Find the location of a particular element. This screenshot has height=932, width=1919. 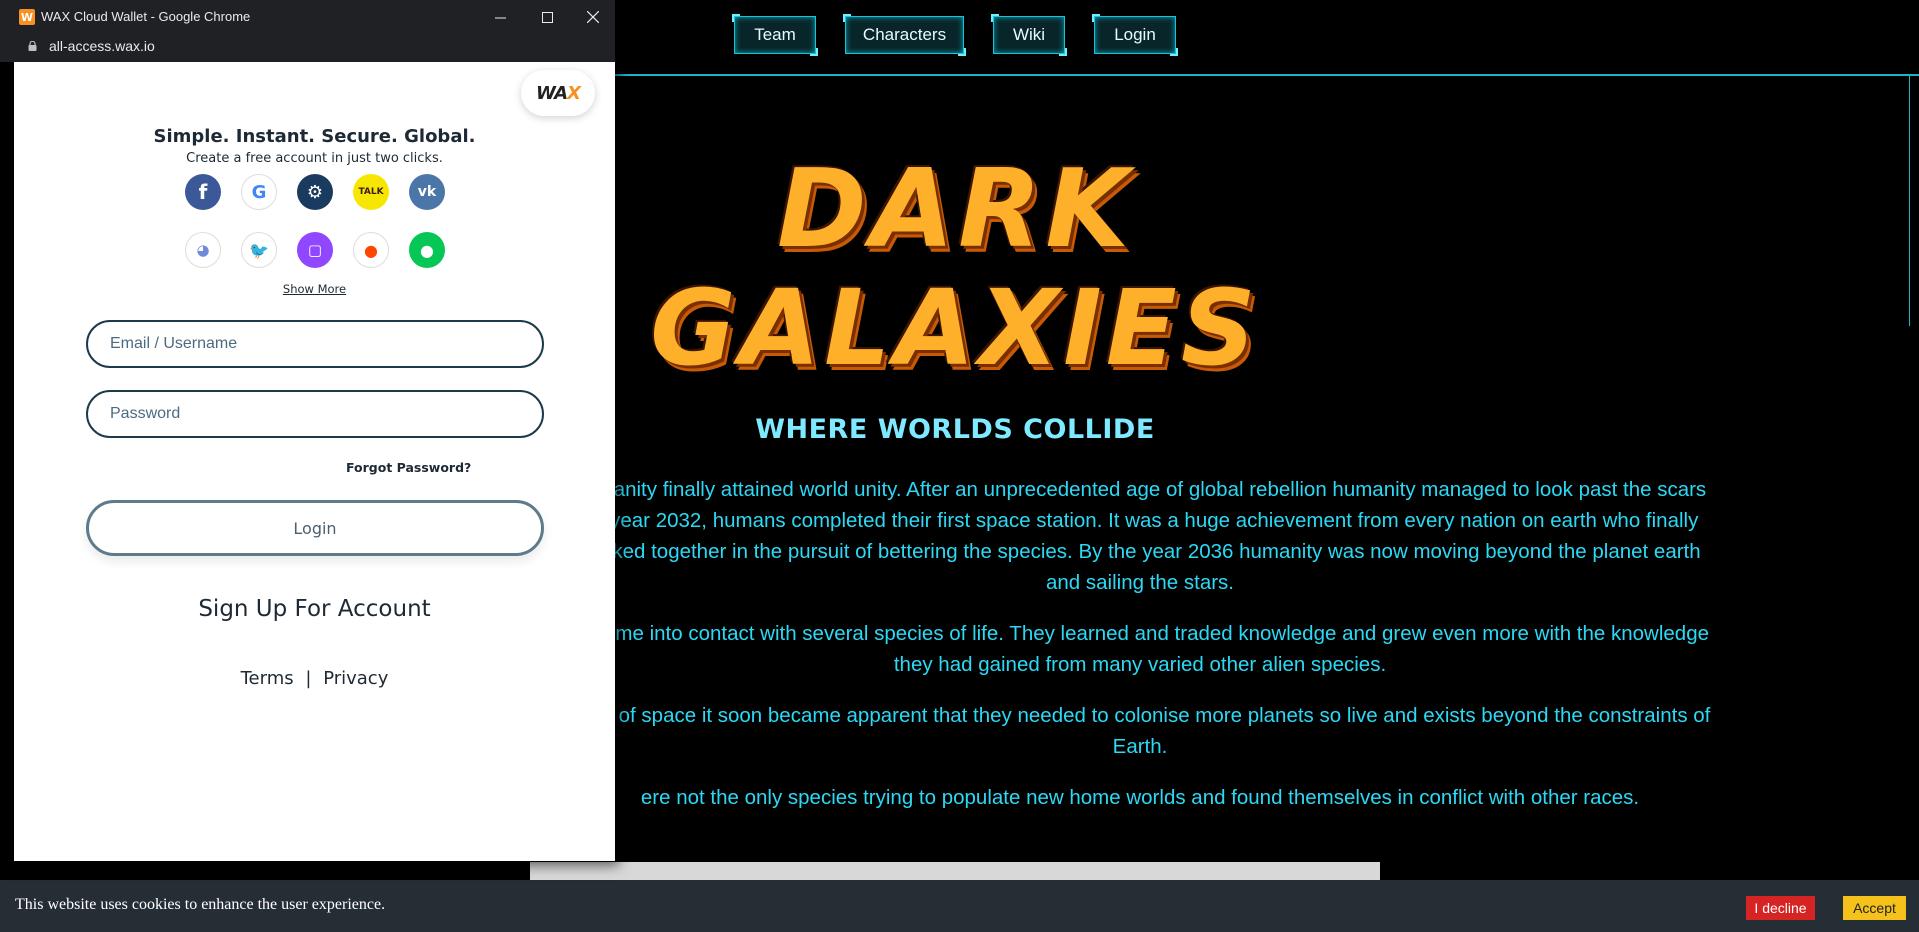

signup-link: Sign Up For Account is located at coordinates (314, 609).